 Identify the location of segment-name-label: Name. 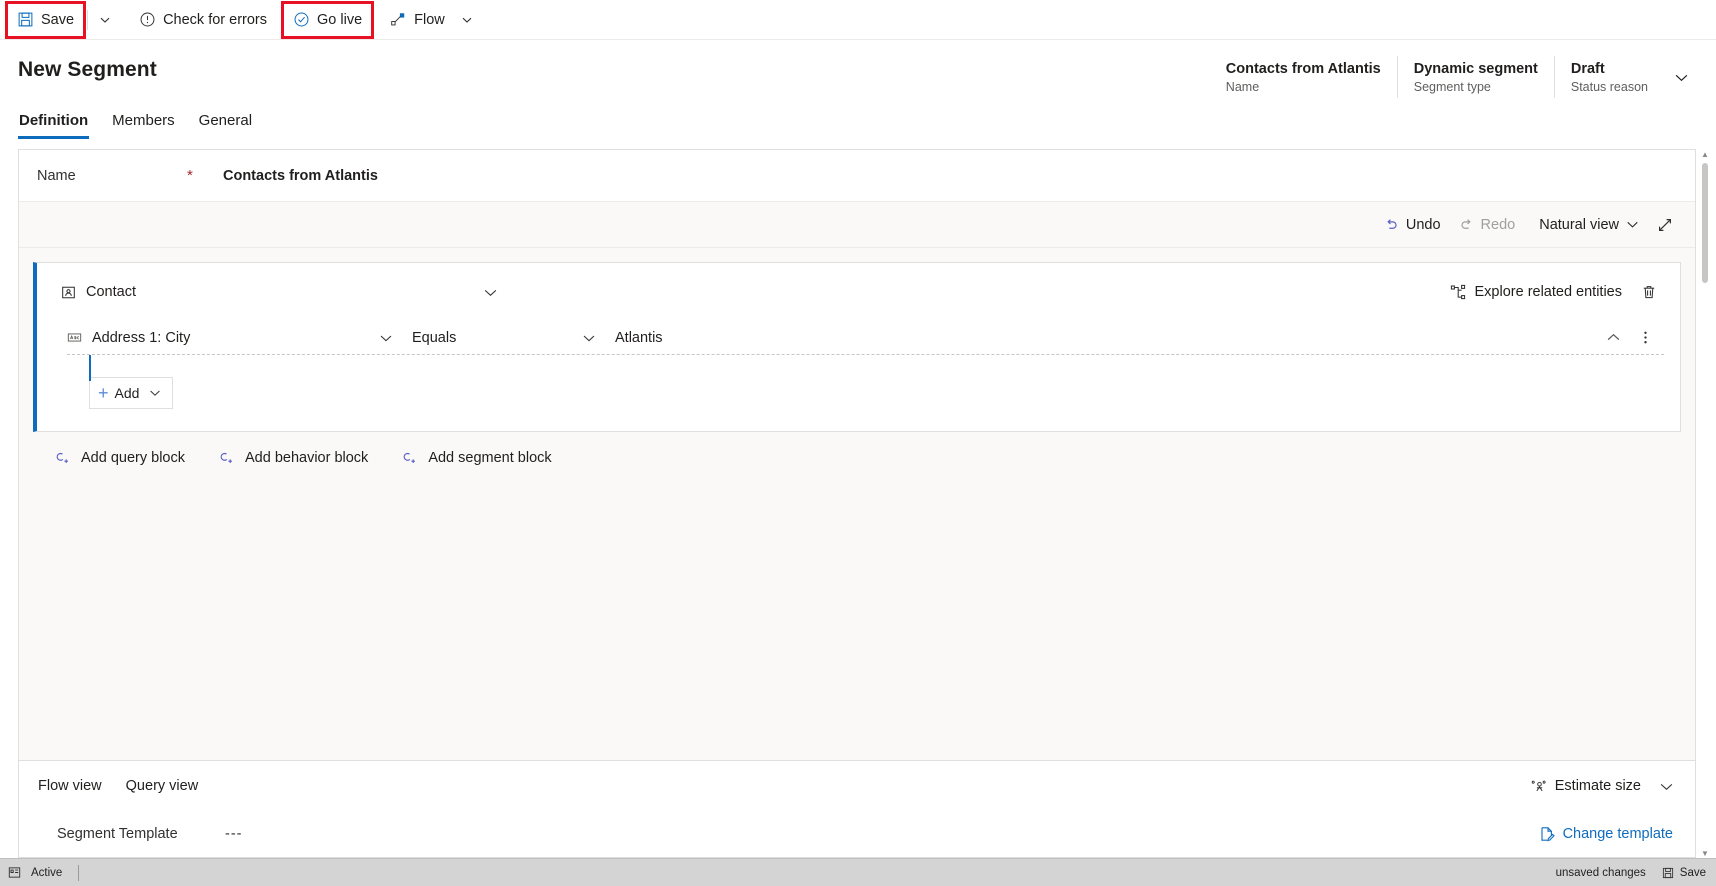
(56, 175).